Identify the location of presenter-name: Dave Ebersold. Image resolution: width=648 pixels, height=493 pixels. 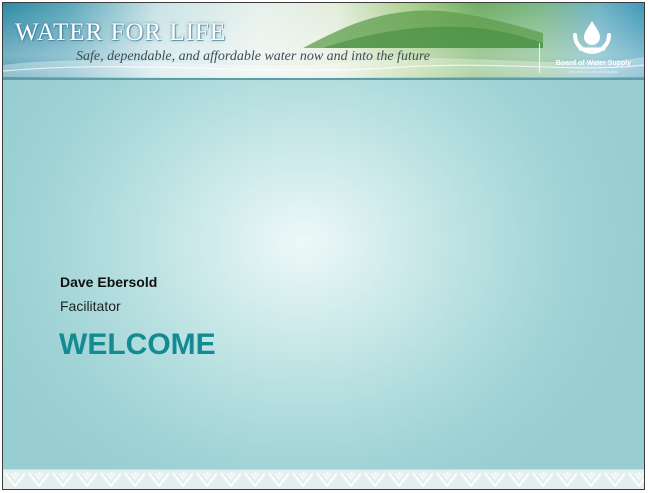
(109, 282).